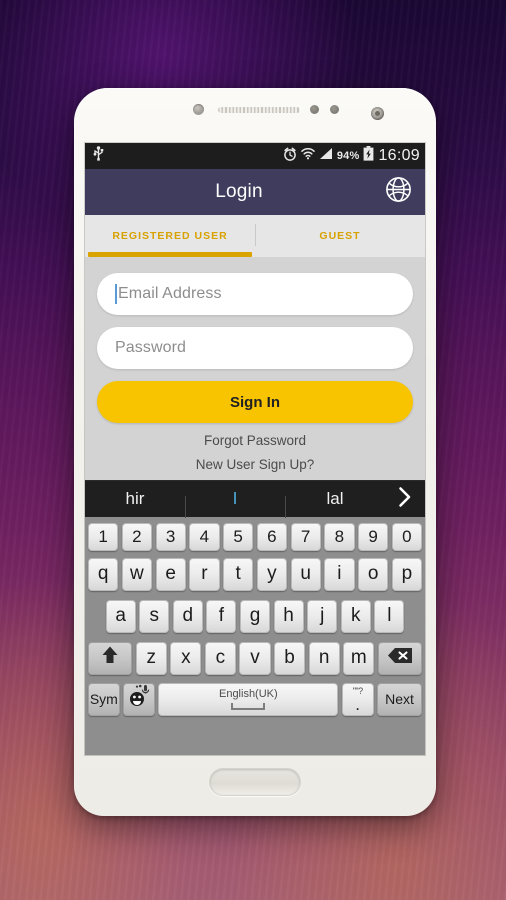 This screenshot has width=506, height=900. What do you see at coordinates (170, 537) in the screenshot?
I see `key-3: 3` at bounding box center [170, 537].